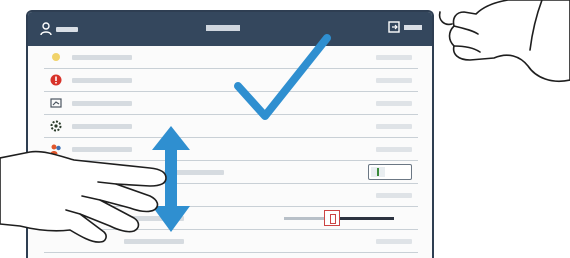 Image resolution: width=570 pixels, height=258 pixels. What do you see at coordinates (56, 126) in the screenshot?
I see `gear-icon` at bounding box center [56, 126].